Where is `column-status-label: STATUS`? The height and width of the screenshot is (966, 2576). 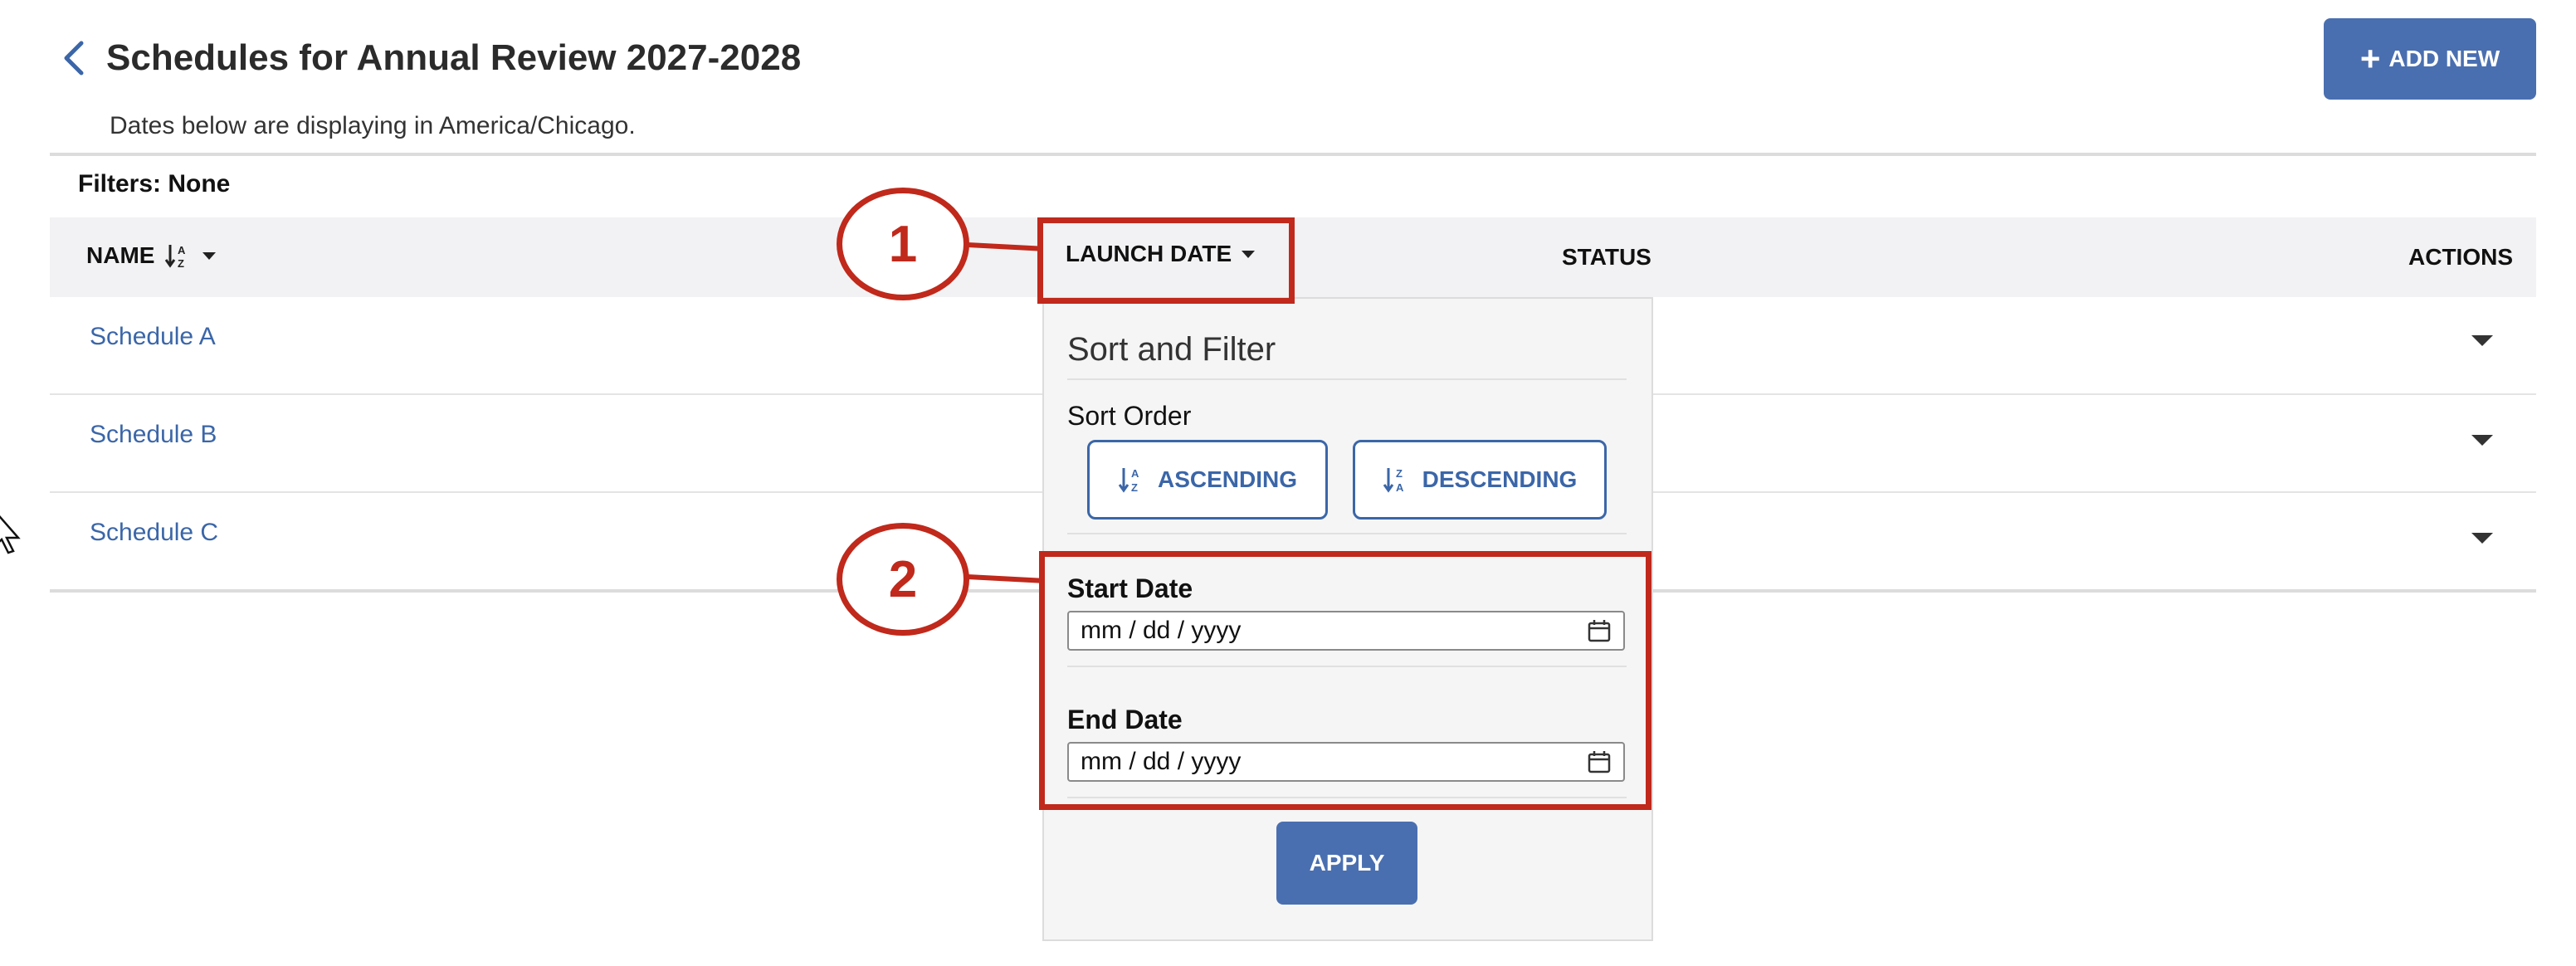 column-status-label: STATUS is located at coordinates (1607, 257).